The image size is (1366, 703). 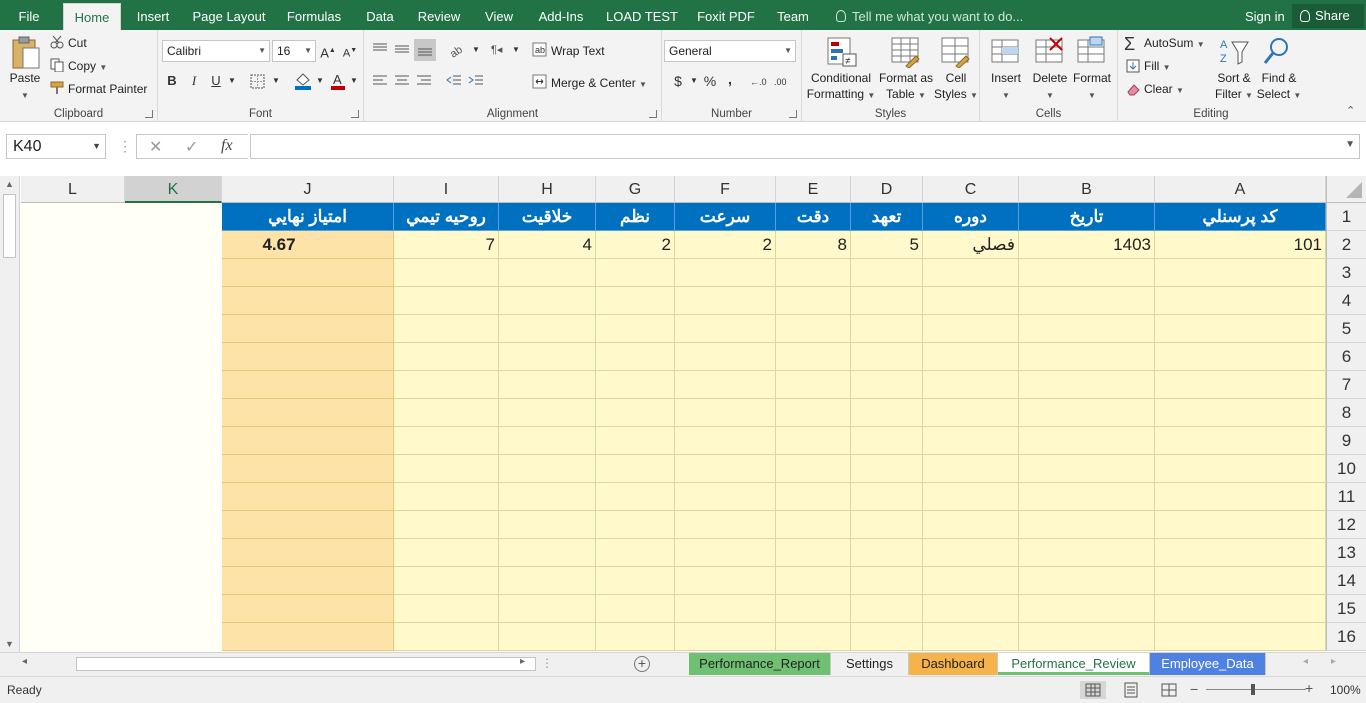 What do you see at coordinates (446, 413) in the screenshot?
I see `cell-i8` at bounding box center [446, 413].